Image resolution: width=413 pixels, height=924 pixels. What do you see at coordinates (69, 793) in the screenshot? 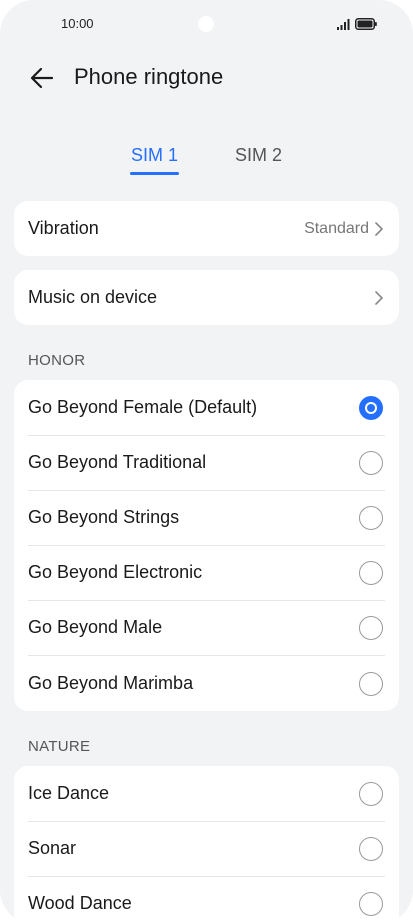
I see `ringtone-label: Ice Dance` at bounding box center [69, 793].